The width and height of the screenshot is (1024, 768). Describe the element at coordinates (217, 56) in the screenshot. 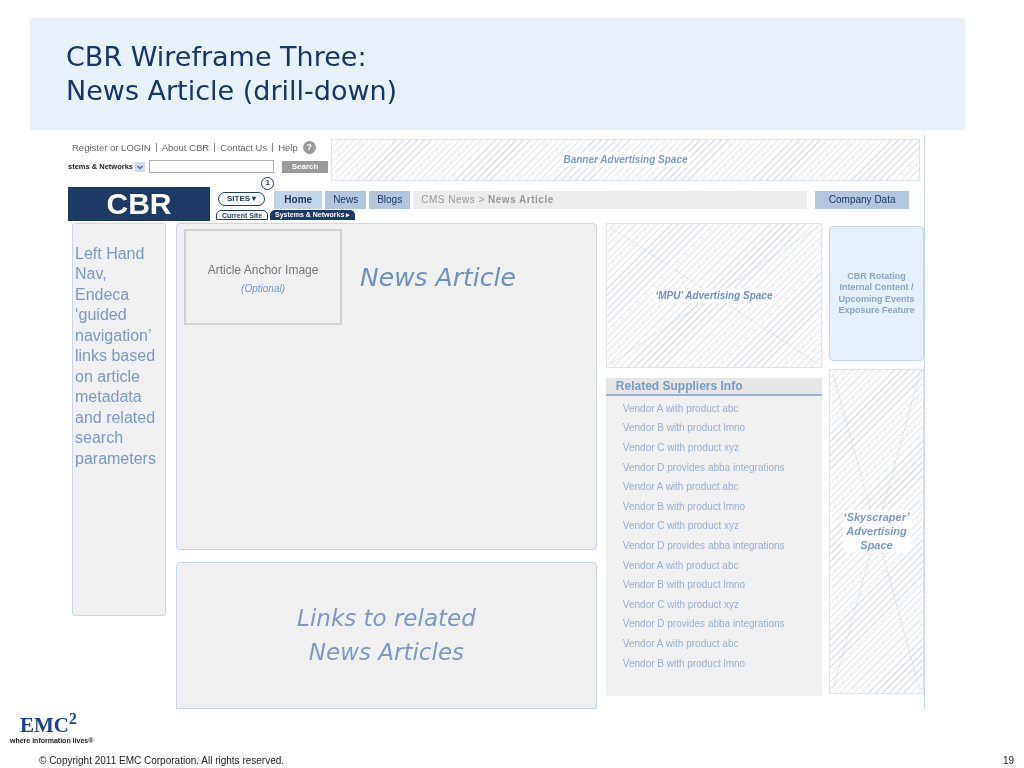

I see `slide-title: CBR Wireframe Three:` at that location.